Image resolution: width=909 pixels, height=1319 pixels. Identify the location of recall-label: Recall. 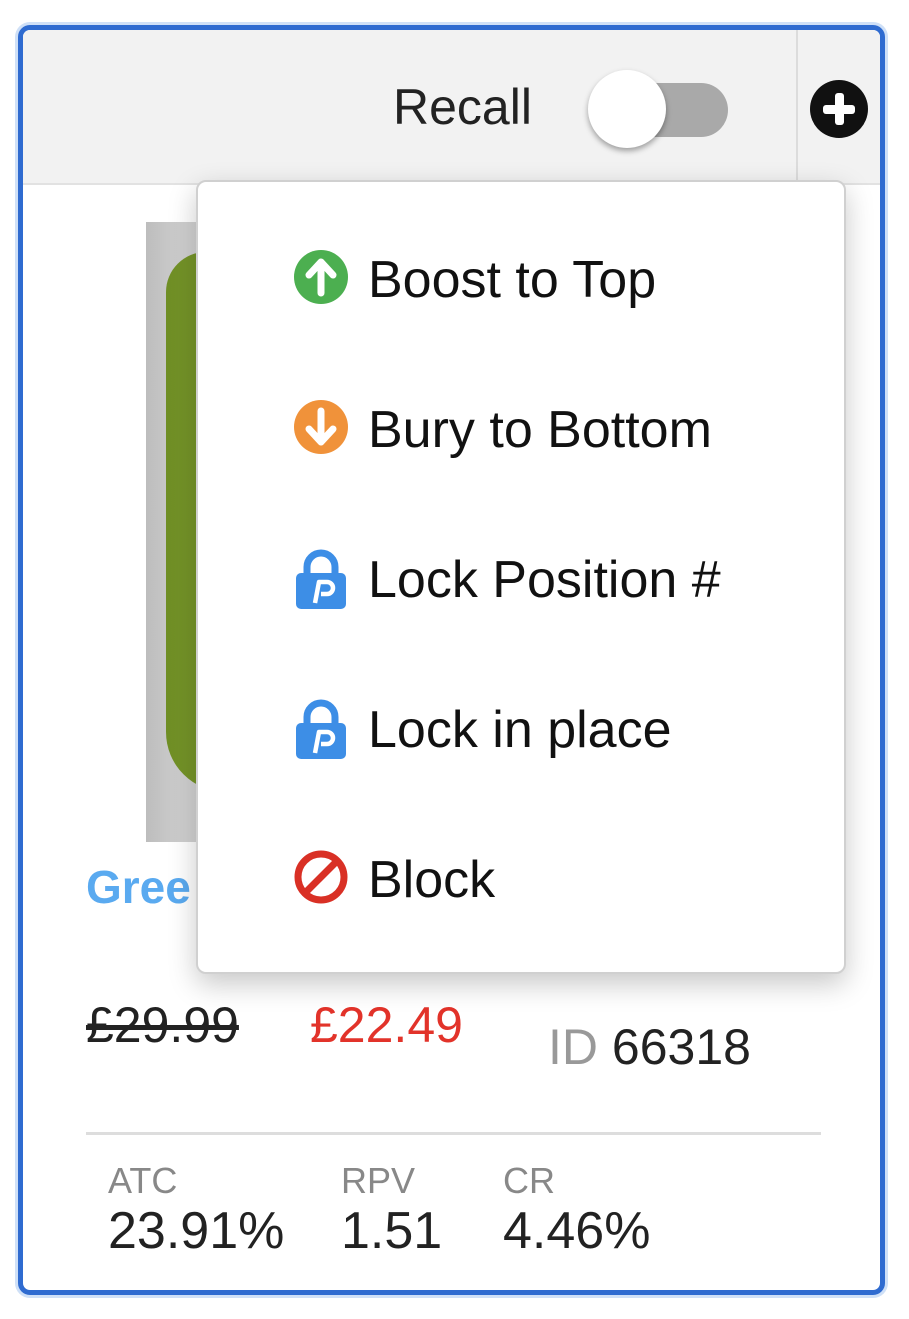
(462, 107).